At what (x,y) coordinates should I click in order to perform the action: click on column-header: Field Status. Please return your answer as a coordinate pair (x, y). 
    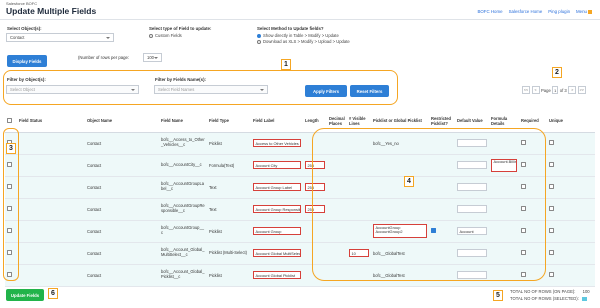
    Looking at the image, I should click on (51, 121).